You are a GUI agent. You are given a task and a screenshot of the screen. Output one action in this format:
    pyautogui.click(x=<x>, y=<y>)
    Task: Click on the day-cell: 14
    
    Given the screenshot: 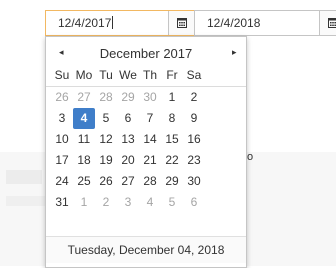 What is the action you would take?
    pyautogui.click(x=150, y=139)
    